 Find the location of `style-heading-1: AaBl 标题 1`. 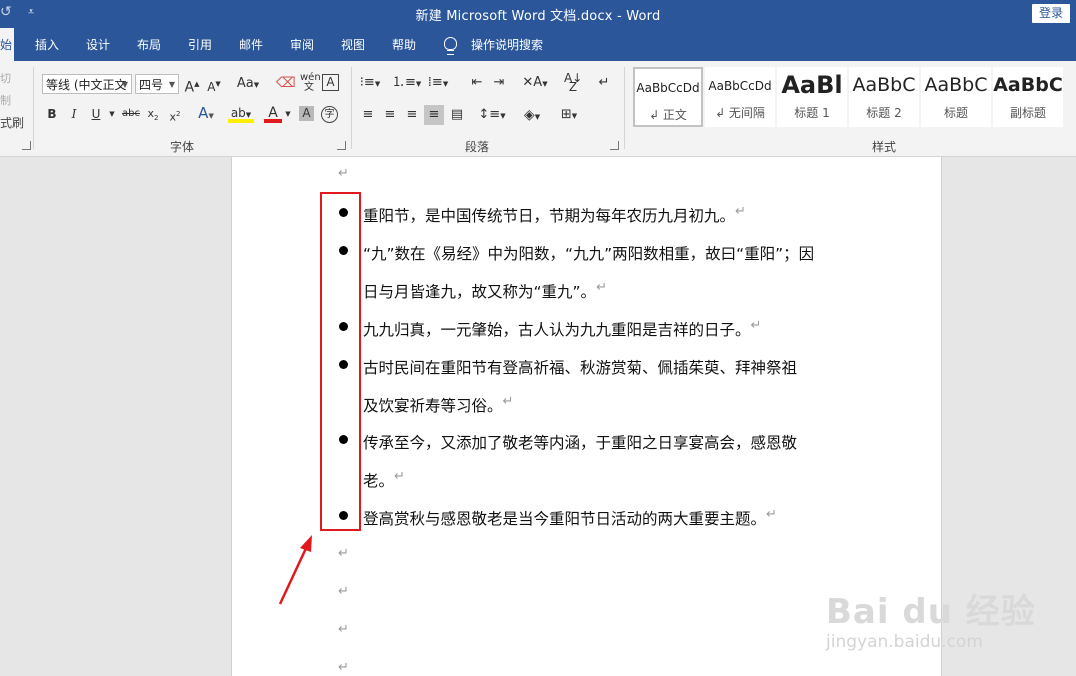

style-heading-1: AaBl 标题 1 is located at coordinates (812, 97).